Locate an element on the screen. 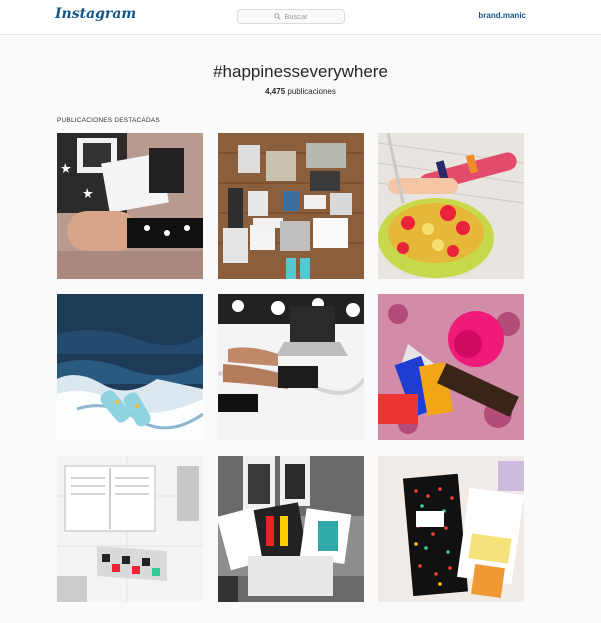  notebook-photo is located at coordinates (451, 529).